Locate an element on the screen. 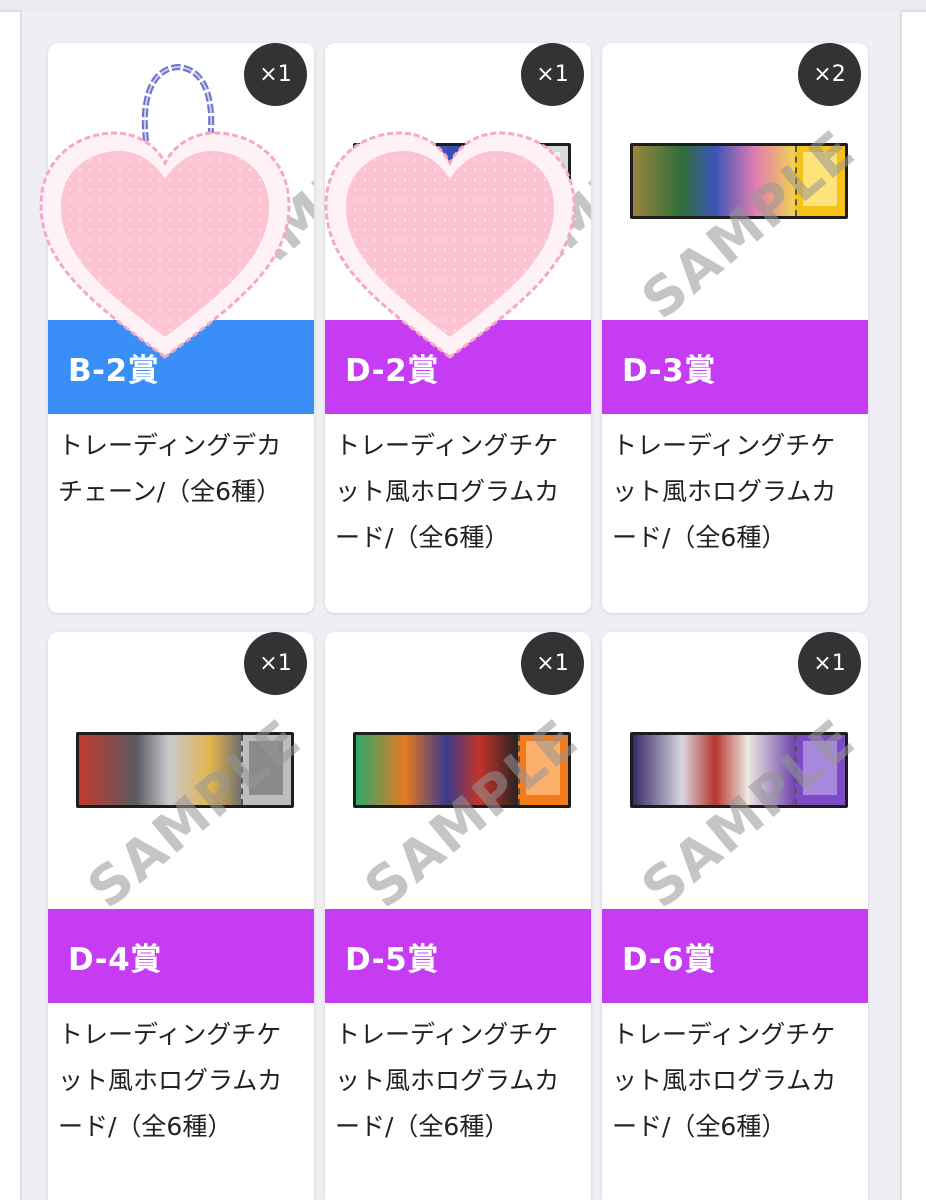 The width and height of the screenshot is (926, 1200). prize-card-d3: SAMPLE D-3賞 トレーディングチケット風ホログラムカード/（全6種） is located at coordinates (735, 328).